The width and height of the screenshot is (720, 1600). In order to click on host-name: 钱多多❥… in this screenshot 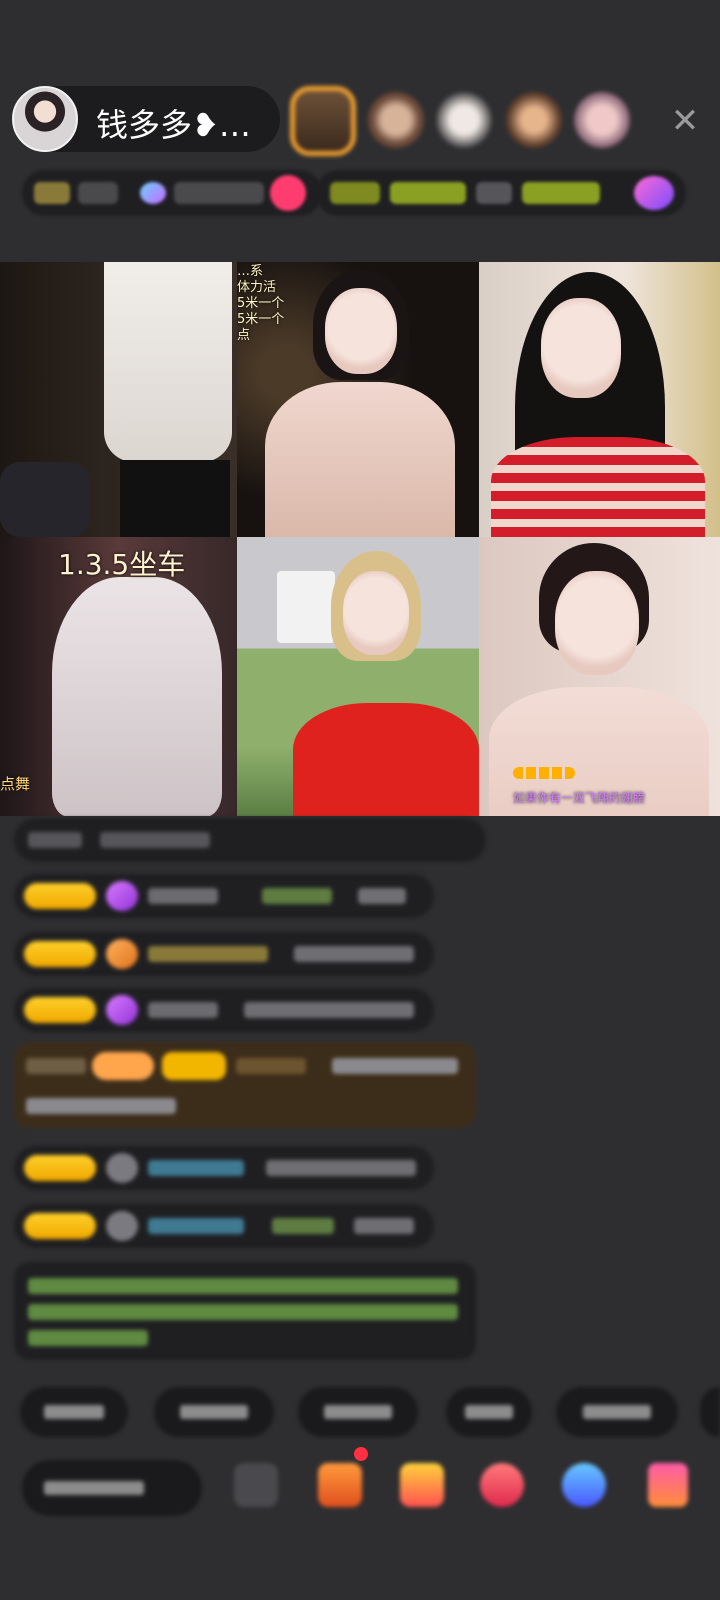, I will do `click(173, 125)`.